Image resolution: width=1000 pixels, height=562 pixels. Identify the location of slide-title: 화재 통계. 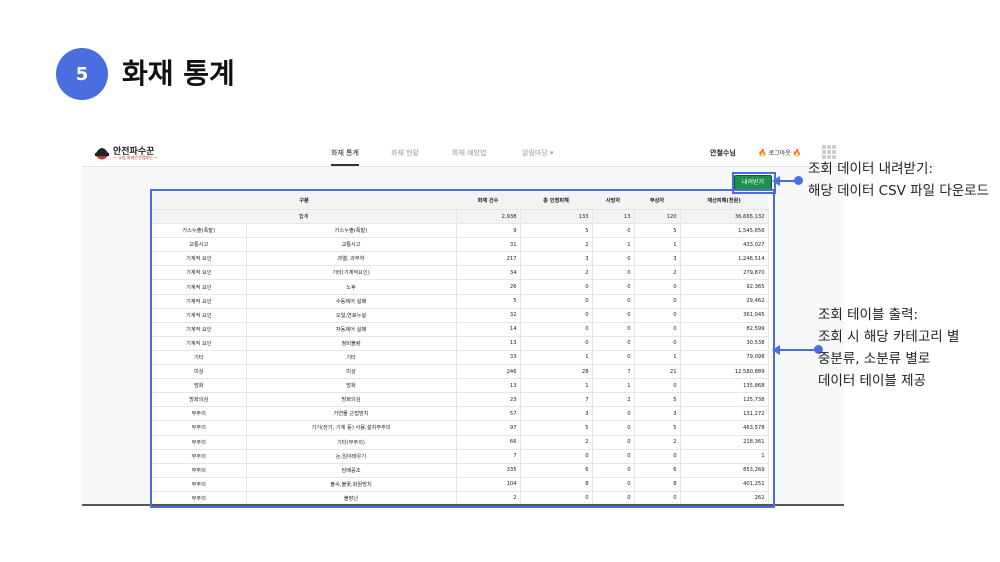
(178, 73).